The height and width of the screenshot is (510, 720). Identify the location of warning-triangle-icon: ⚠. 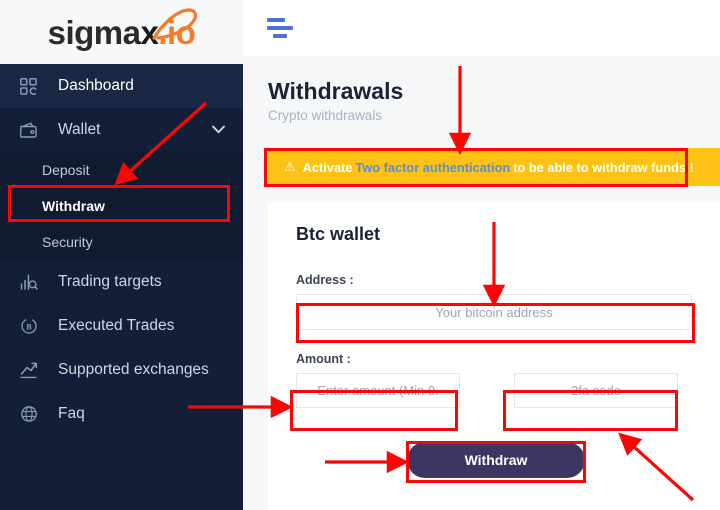
(290, 166).